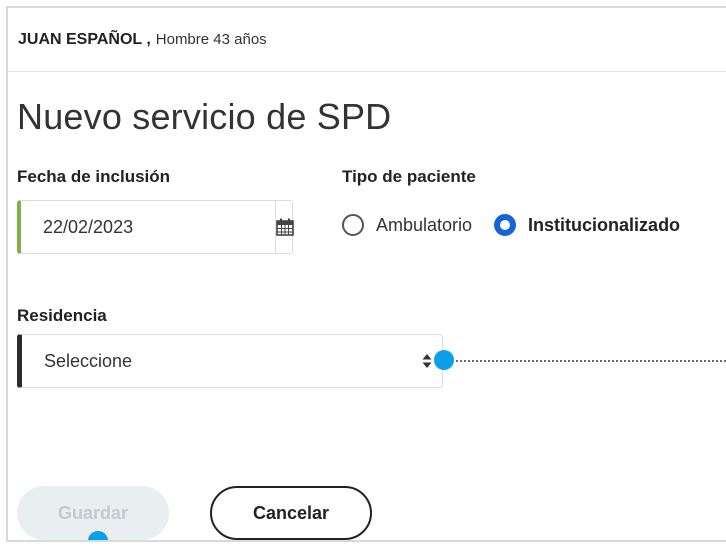 This screenshot has height=546, width=726. What do you see at coordinates (444, 360) in the screenshot?
I see `tour-marker-residencia` at bounding box center [444, 360].